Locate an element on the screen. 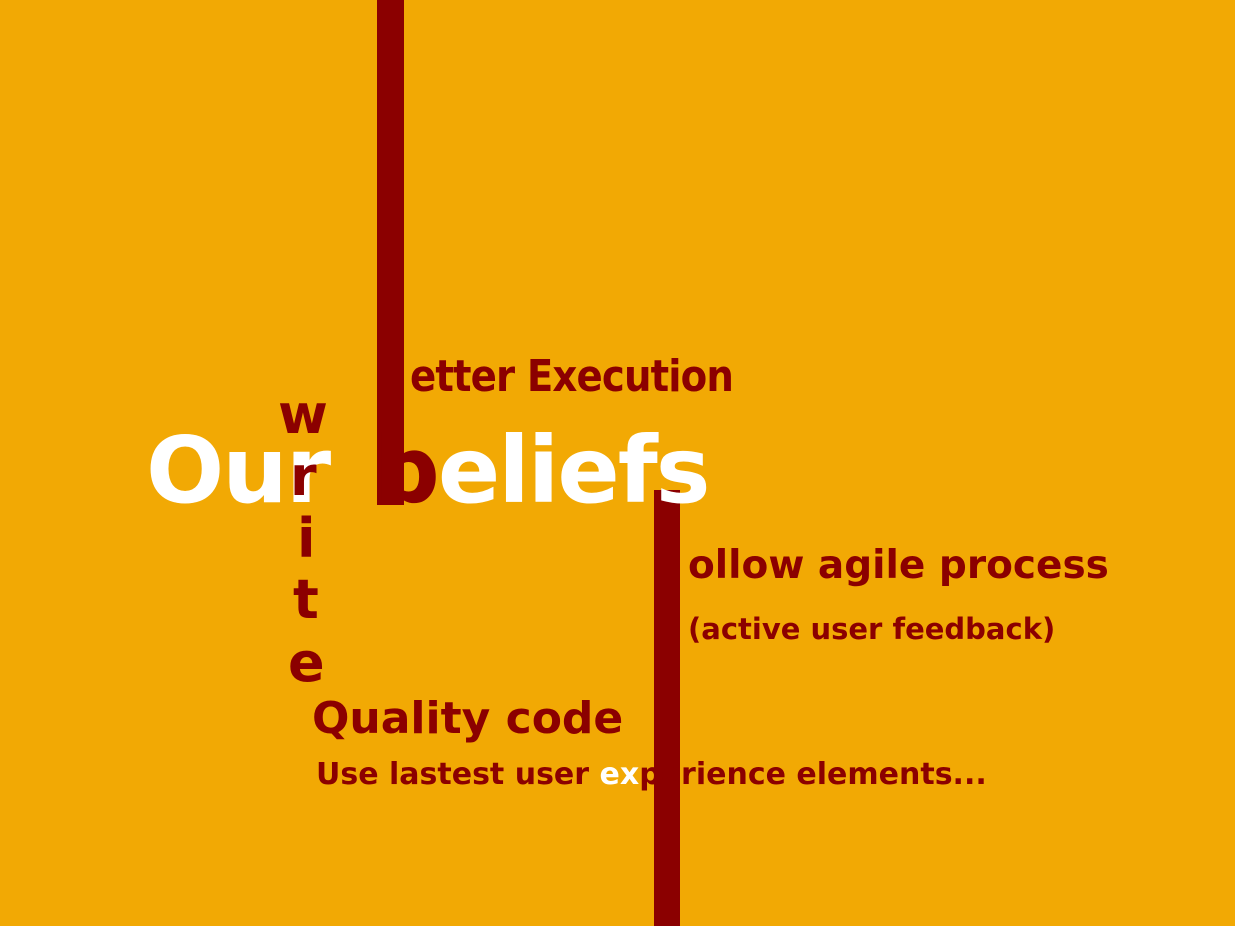  feedback-text: (active user feedback) is located at coordinates (872, 629).